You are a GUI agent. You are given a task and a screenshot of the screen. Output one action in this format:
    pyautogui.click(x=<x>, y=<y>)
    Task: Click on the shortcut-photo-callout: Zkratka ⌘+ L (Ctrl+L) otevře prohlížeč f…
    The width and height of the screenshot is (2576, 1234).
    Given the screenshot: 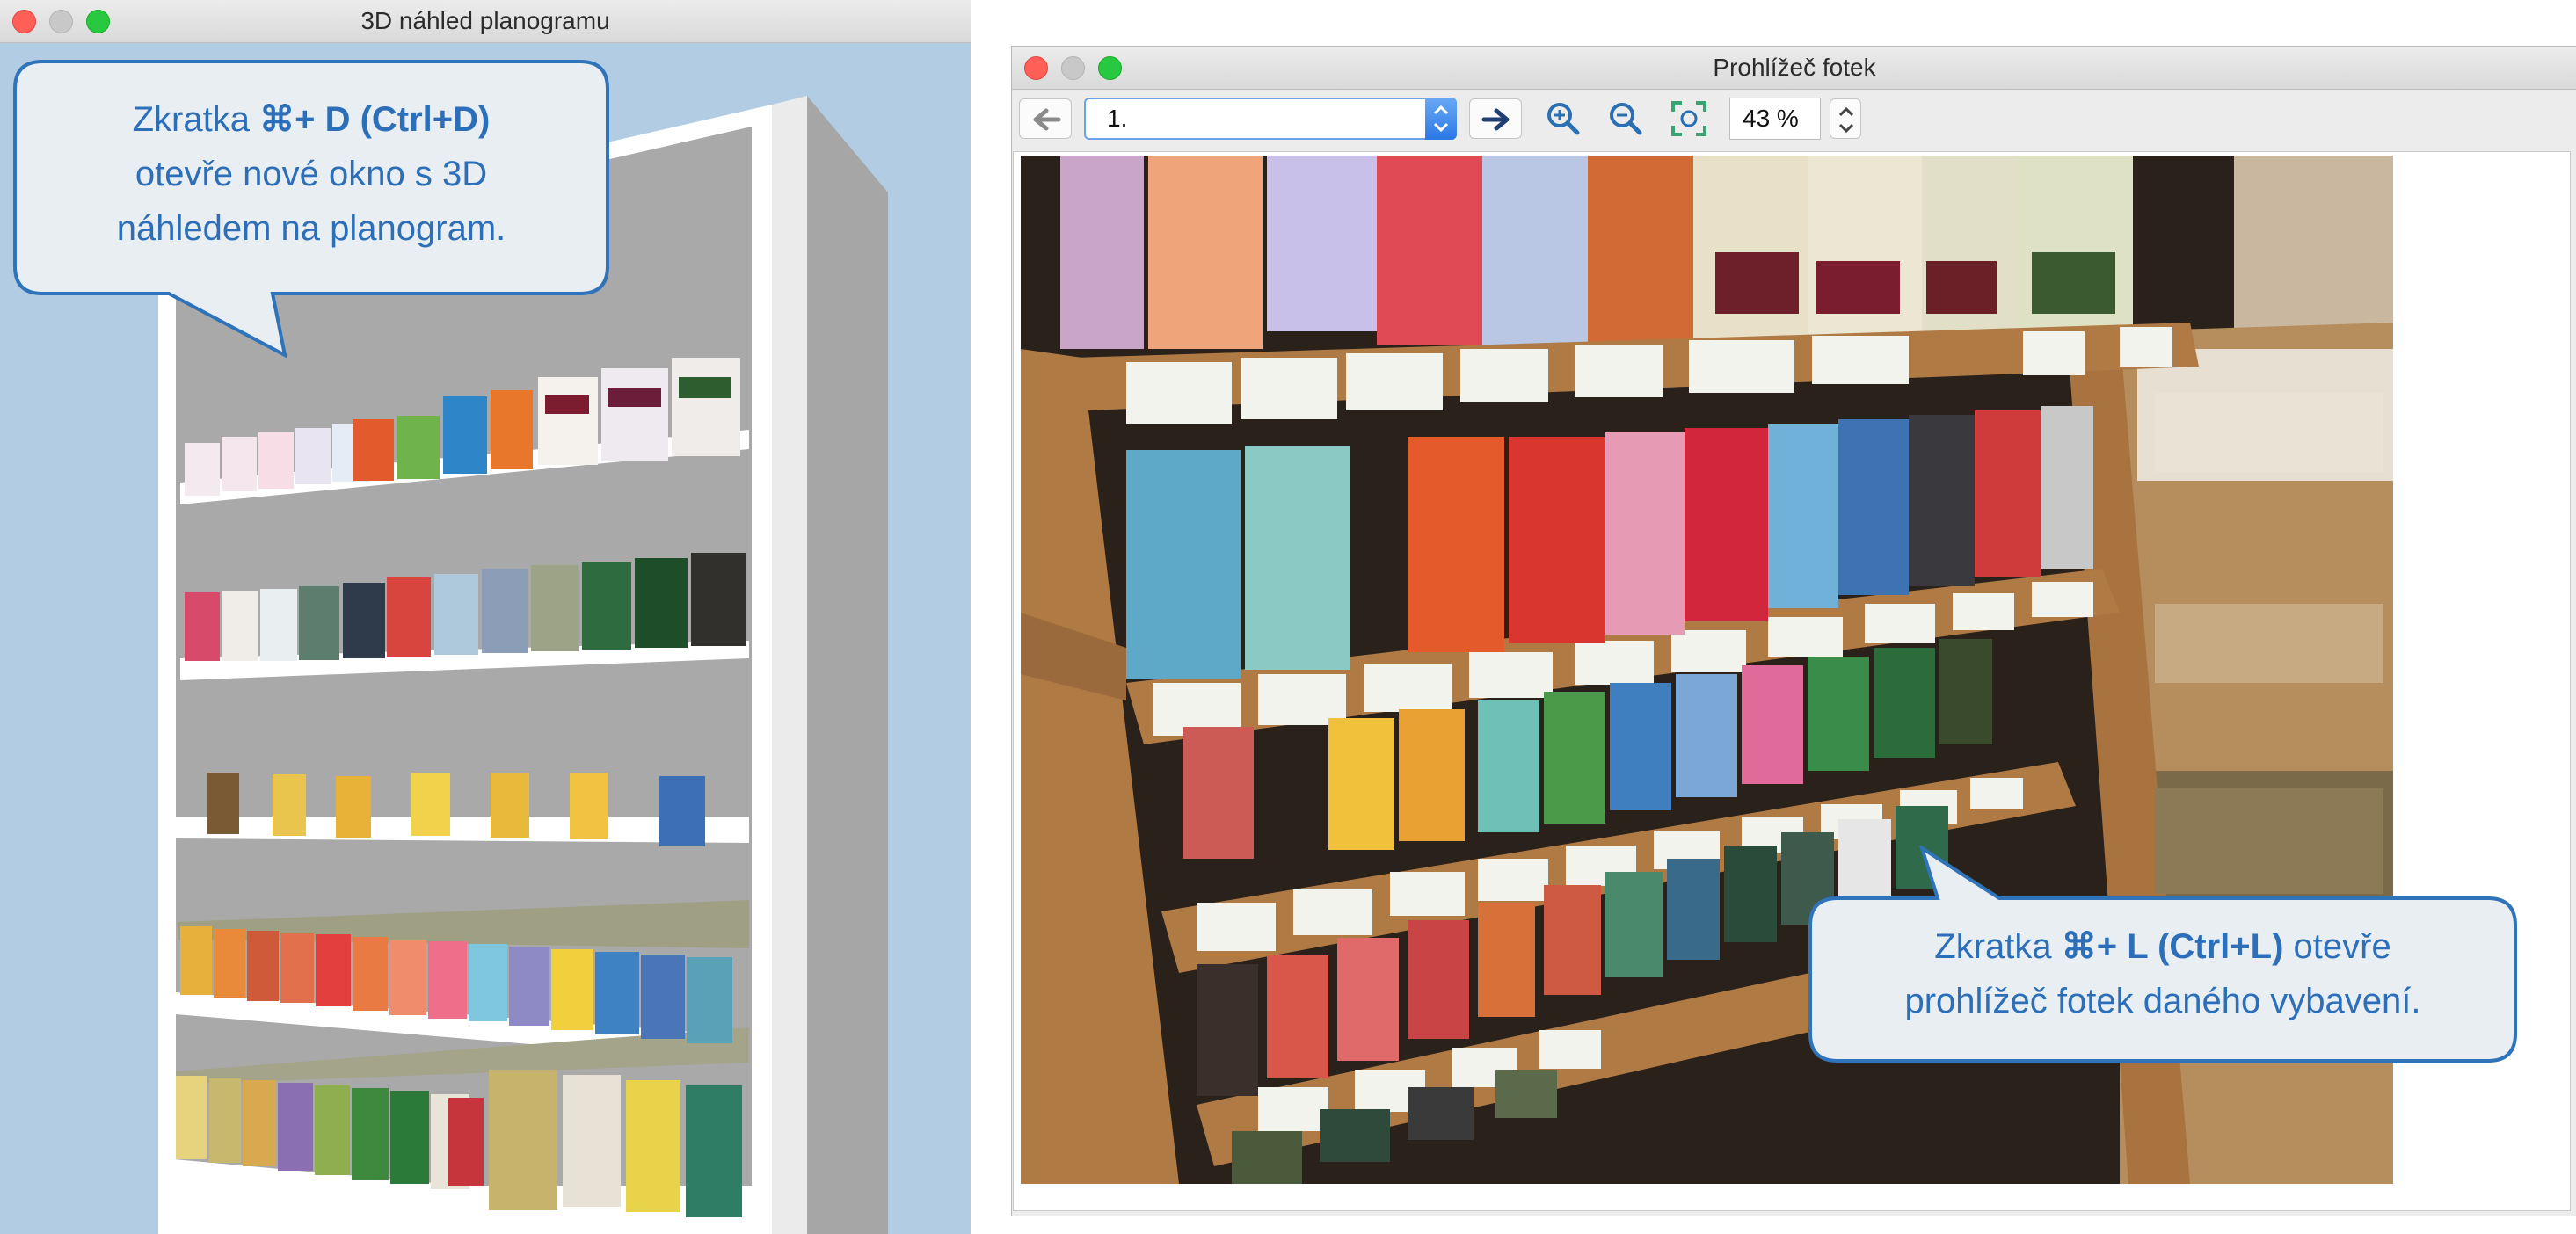 What is the action you would take?
    pyautogui.click(x=2163, y=954)
    